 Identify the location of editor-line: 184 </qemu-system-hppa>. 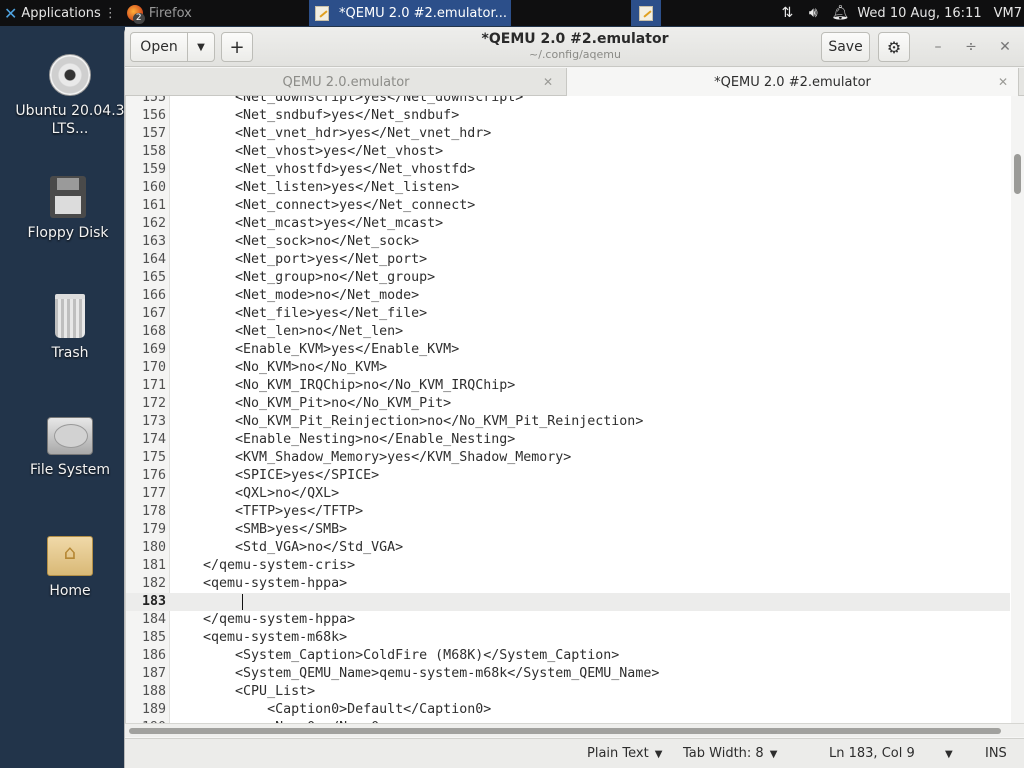
(568, 620).